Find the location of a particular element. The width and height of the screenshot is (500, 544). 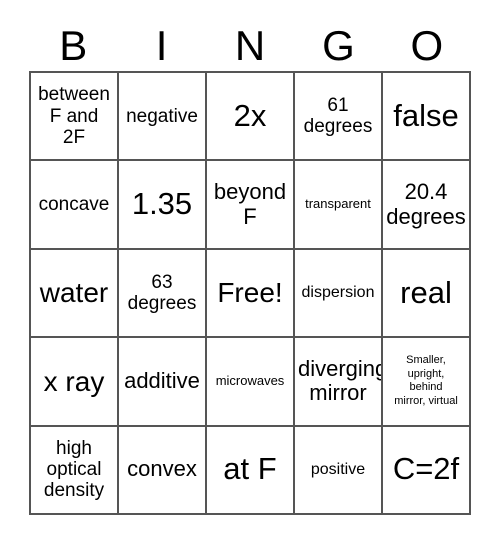

bingo-cell-g5-label: positive is located at coordinates (338, 469).